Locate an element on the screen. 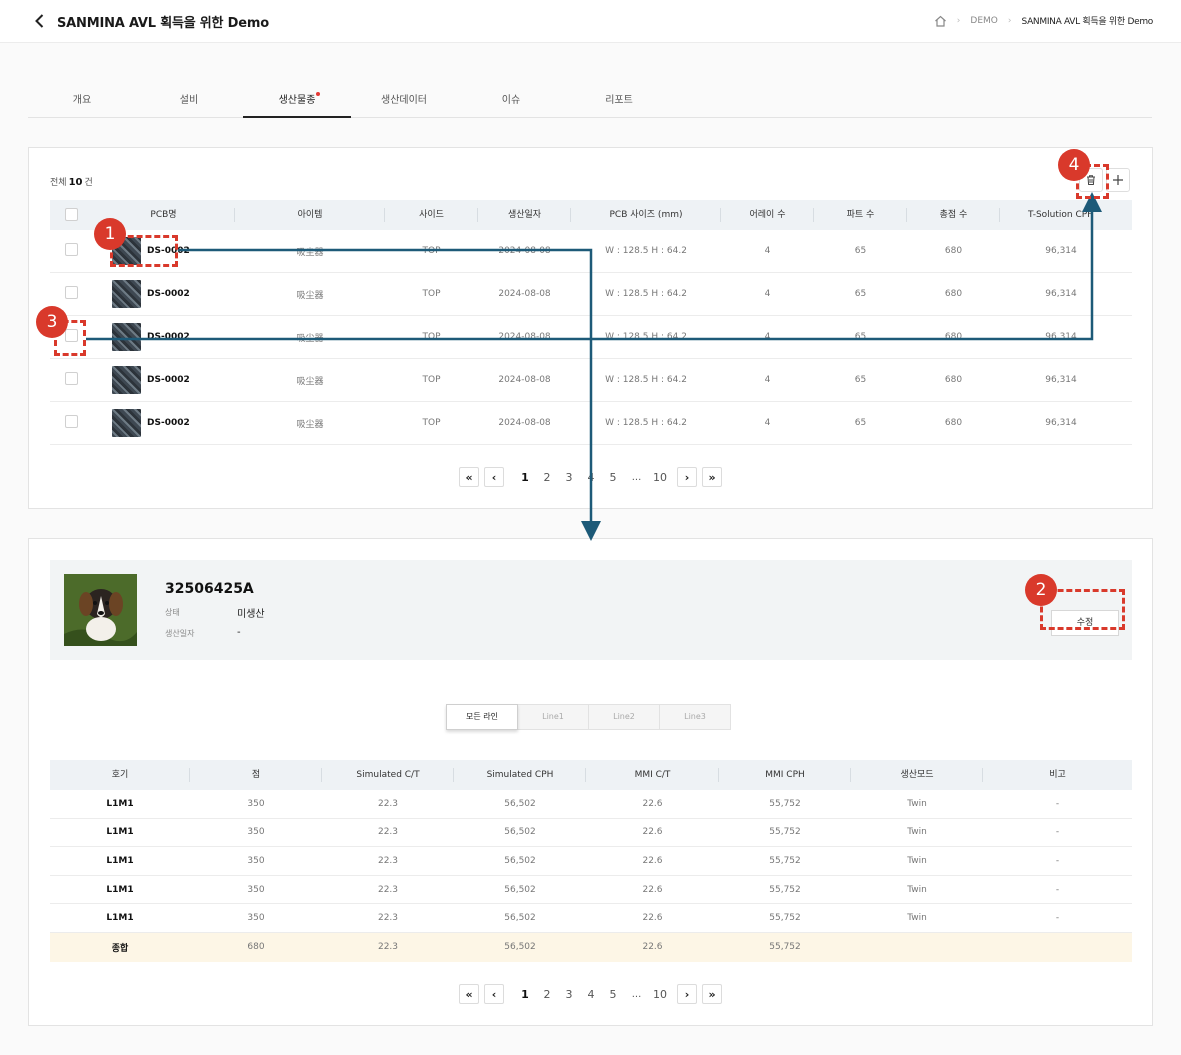  product-image is located at coordinates (100, 610).